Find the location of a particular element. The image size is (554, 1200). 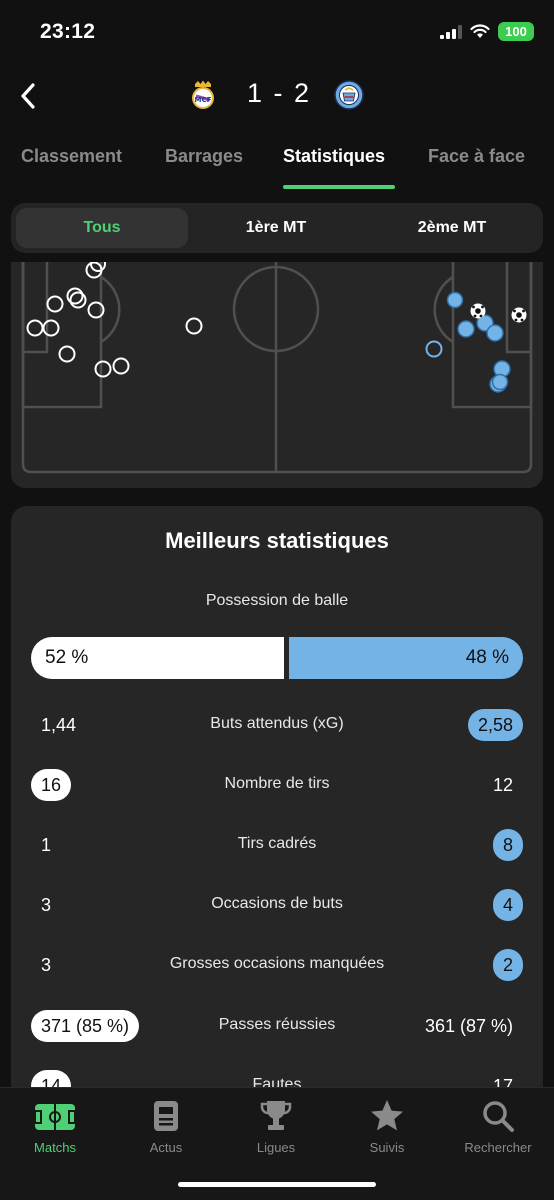

tab-statistiques: Statistiques is located at coordinates (334, 156).